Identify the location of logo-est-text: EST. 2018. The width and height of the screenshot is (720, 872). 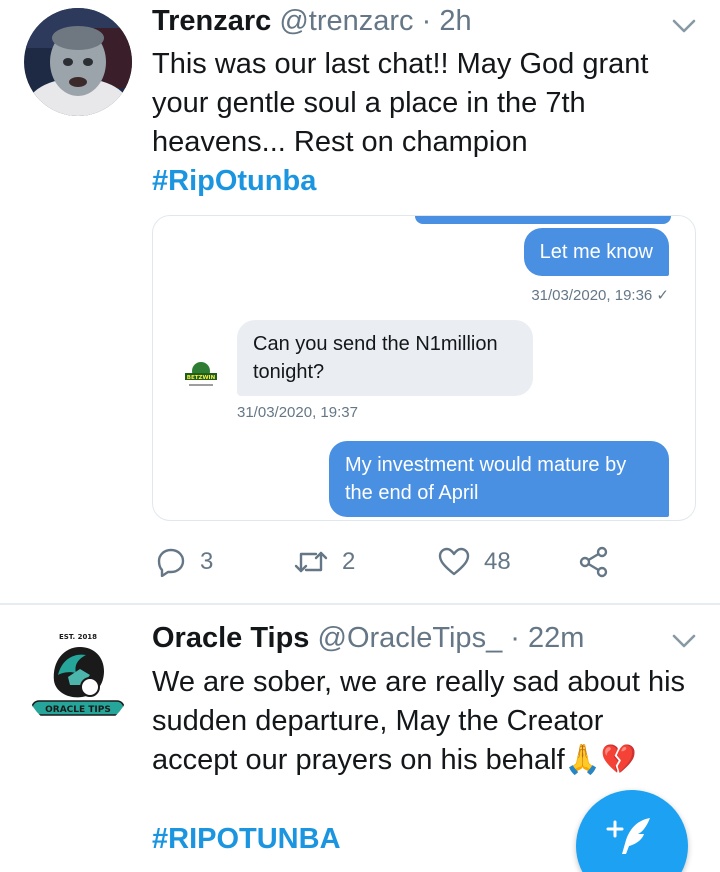
(78, 637).